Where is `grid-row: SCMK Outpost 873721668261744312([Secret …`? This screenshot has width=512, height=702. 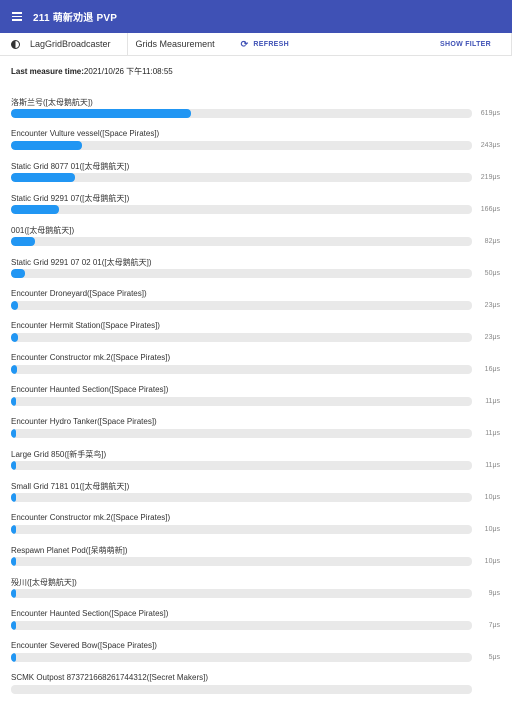 grid-row: SCMK Outpost 873721668261744312([Secret … is located at coordinates (256, 686).